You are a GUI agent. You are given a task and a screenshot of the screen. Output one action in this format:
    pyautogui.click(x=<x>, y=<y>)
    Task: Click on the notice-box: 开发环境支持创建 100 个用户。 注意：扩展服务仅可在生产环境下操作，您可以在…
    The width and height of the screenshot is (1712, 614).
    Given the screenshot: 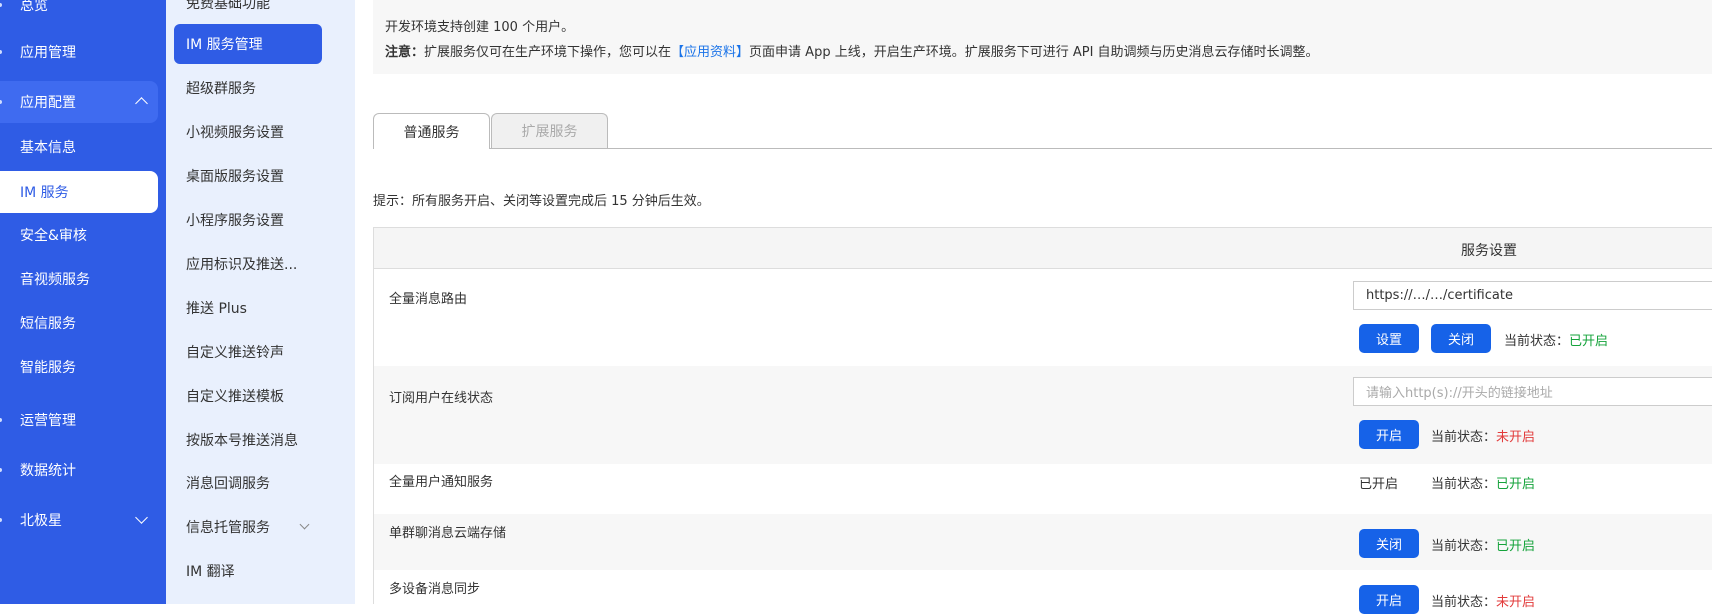 What is the action you would take?
    pyautogui.click(x=1042, y=37)
    